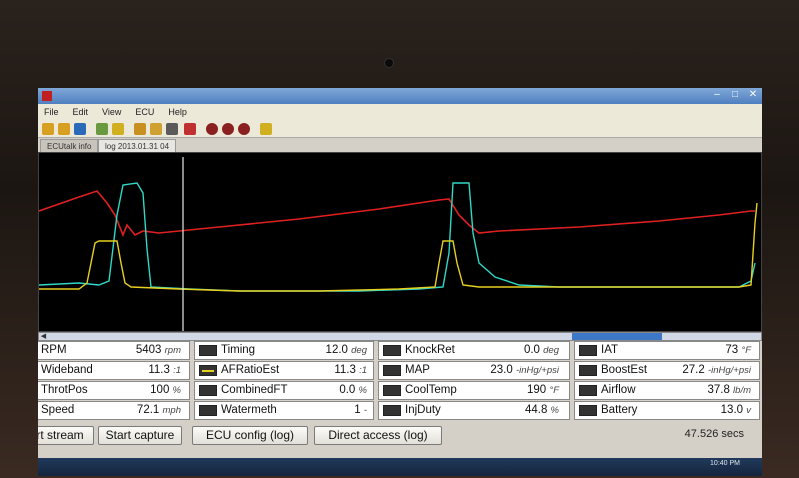  I want to click on direct-access-button: Direct access (log), so click(378, 435).